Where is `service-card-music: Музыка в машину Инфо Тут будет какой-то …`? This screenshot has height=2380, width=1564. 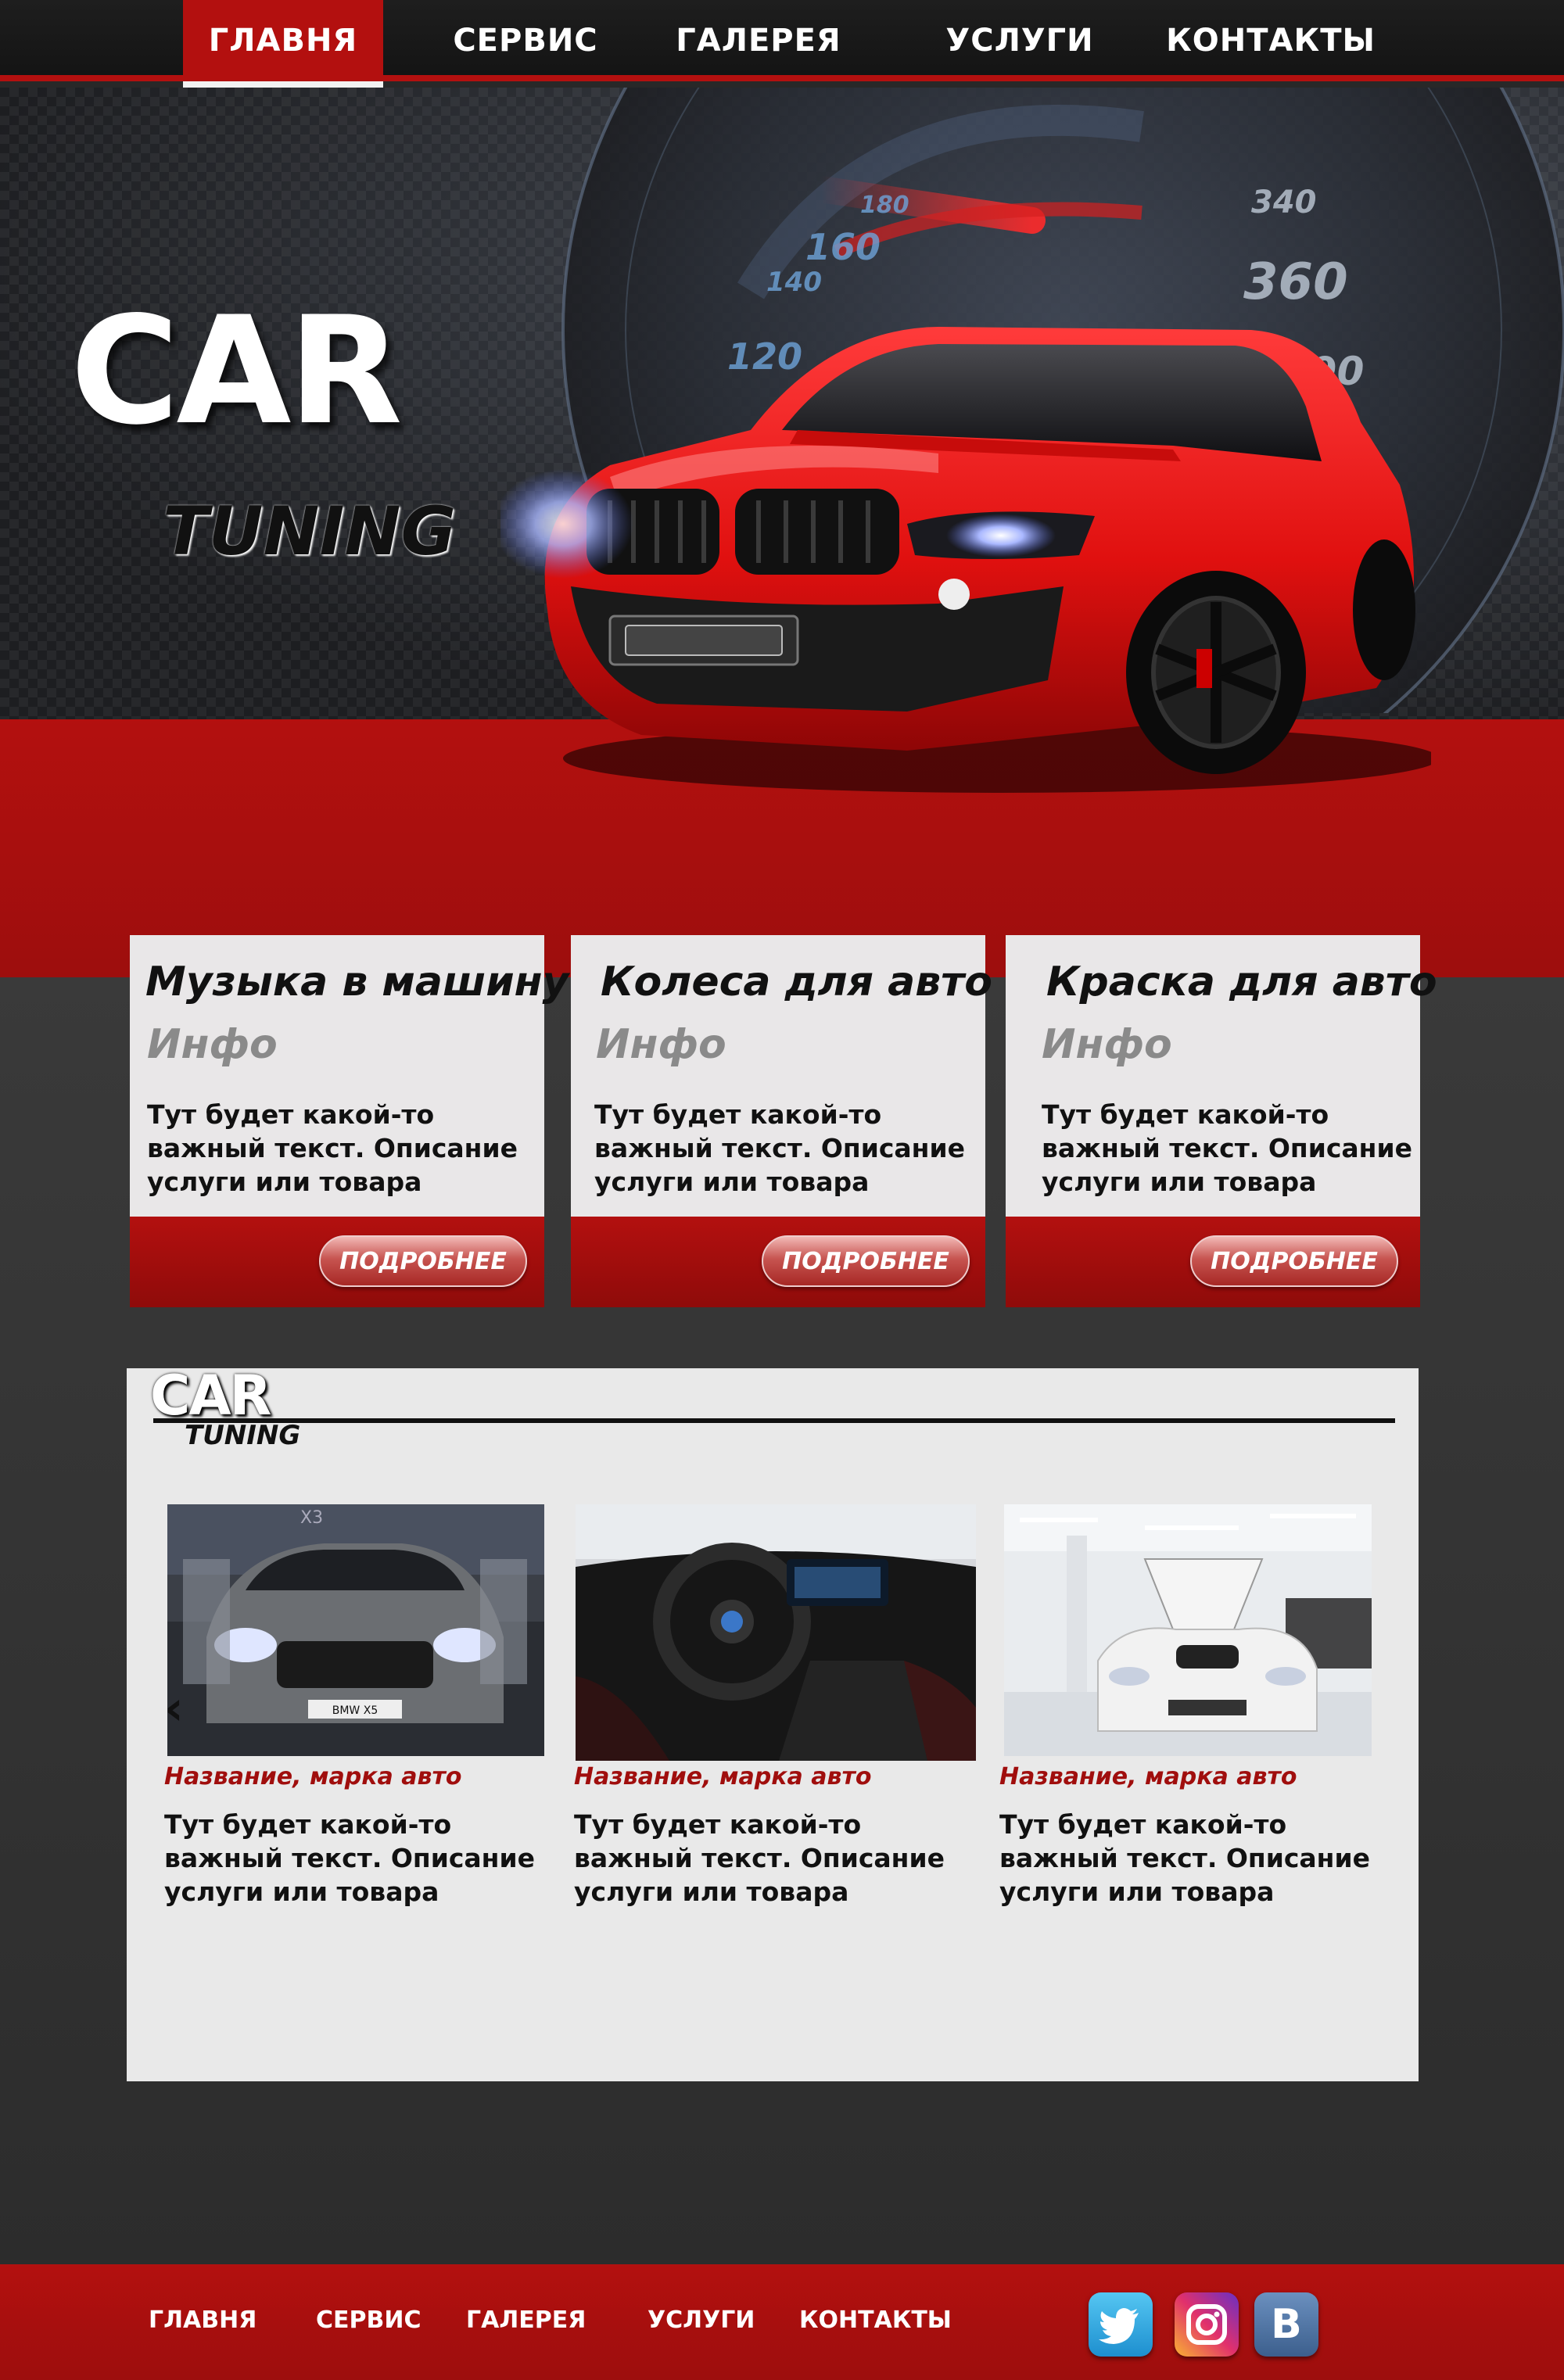 service-card-music: Музыка в машину Инфо Тут будет какой-то … is located at coordinates (350, 1121).